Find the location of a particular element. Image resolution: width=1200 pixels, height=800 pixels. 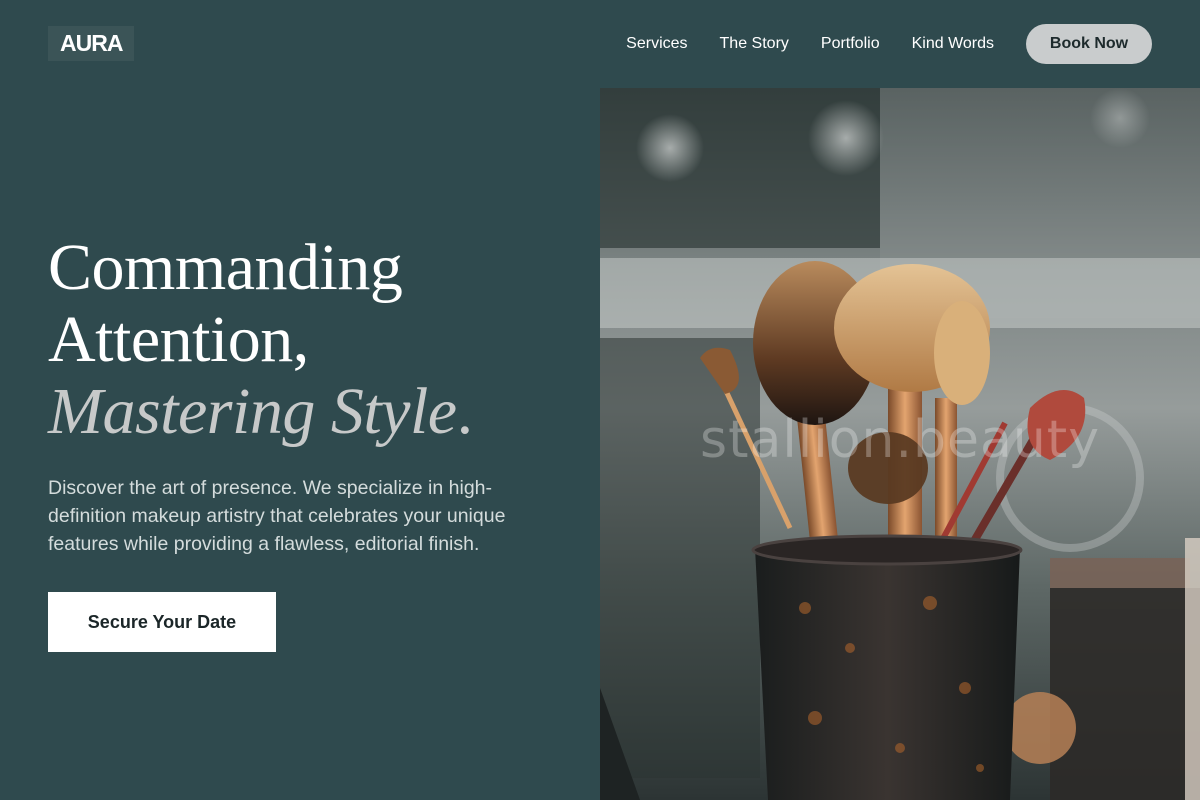

image-watermark: stallion.beauty is located at coordinates (900, 440).